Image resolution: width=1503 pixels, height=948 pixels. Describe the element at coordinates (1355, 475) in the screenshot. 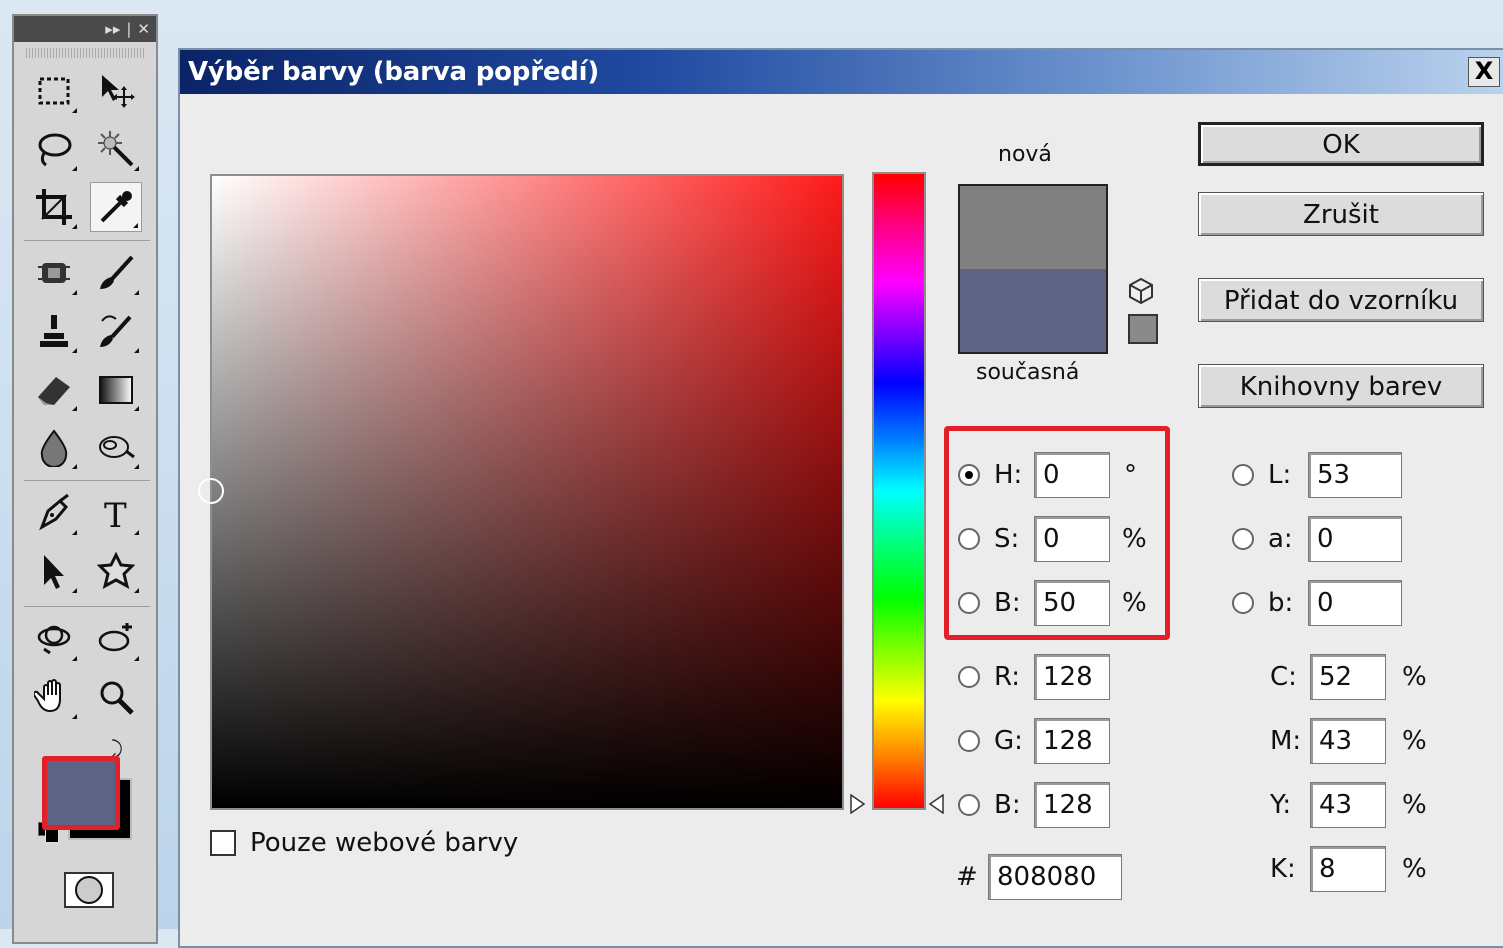

I see `lightness-input: 53` at that location.